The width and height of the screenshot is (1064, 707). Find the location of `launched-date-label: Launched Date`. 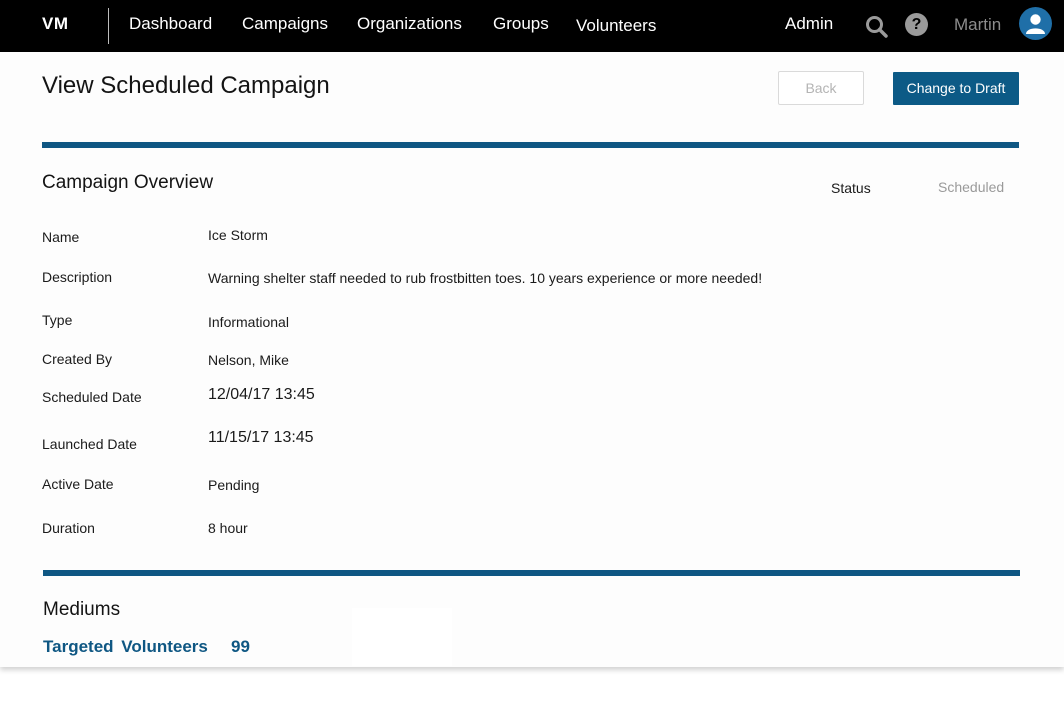

launched-date-label: Launched Date is located at coordinates (89, 444).